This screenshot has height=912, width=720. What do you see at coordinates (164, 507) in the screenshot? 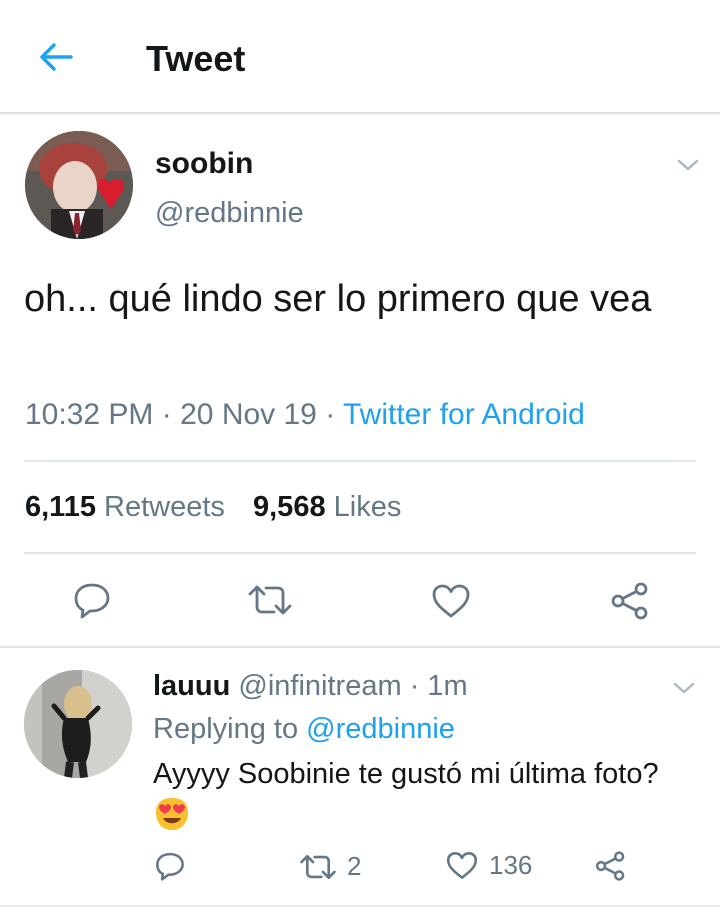
I see `retweets-label: Retweets` at bounding box center [164, 507].